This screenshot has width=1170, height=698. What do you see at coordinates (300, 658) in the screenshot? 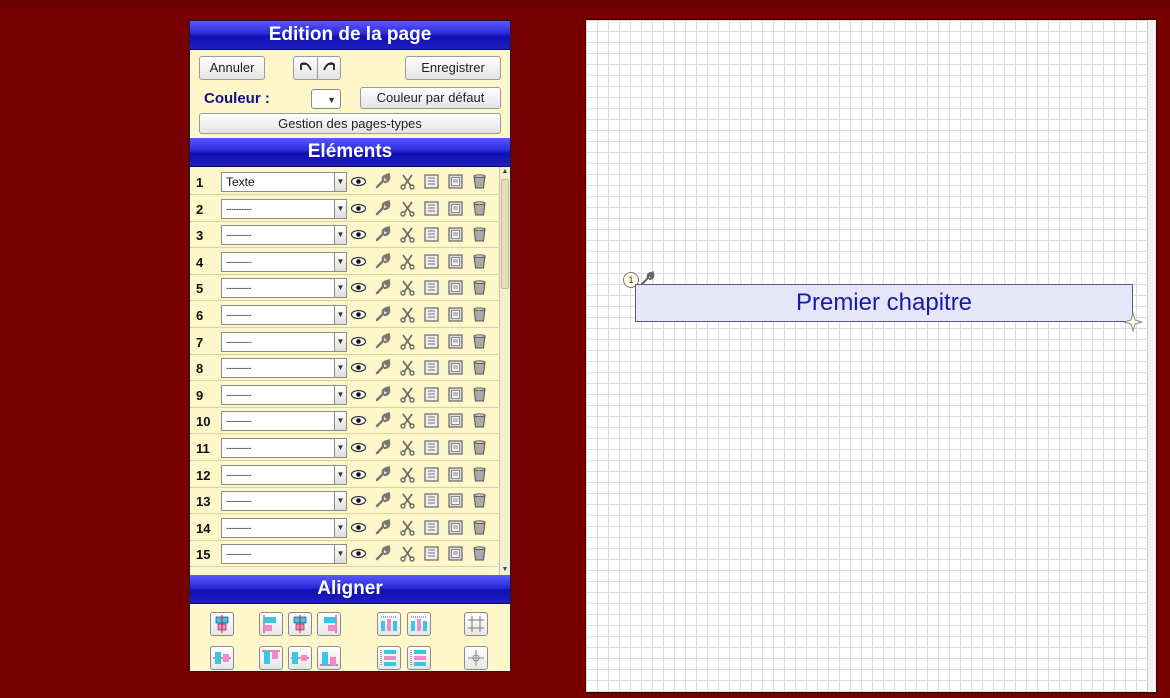
I see `align-center-v-icon` at bounding box center [300, 658].